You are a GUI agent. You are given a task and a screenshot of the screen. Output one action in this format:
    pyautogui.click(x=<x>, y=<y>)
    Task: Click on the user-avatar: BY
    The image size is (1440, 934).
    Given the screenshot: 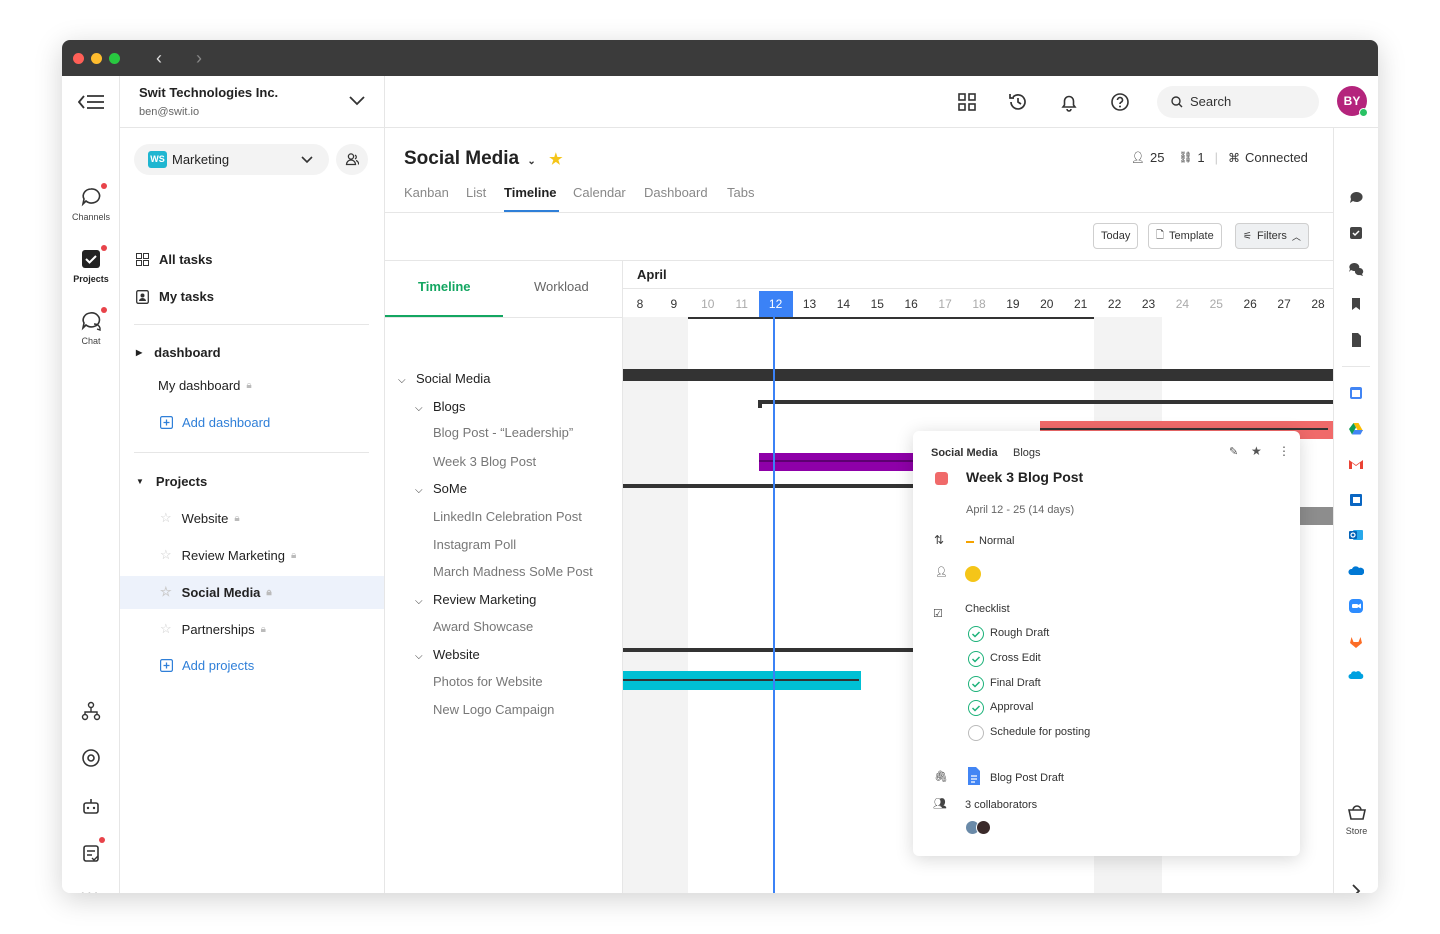 What is the action you would take?
    pyautogui.click(x=1352, y=101)
    